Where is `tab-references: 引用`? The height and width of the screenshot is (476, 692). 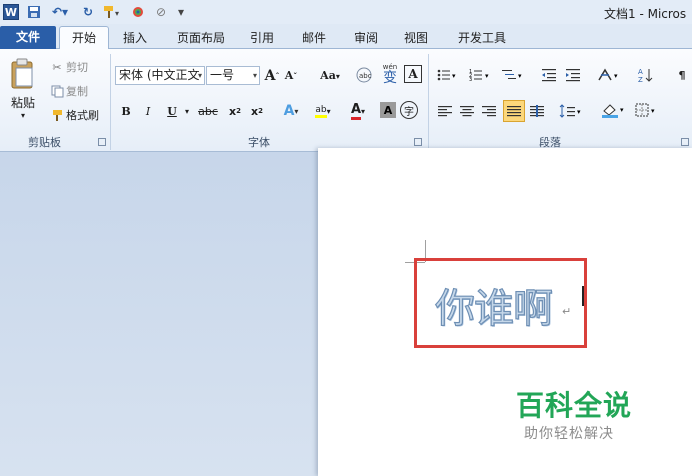
tab-references: 引用 is located at coordinates (262, 38).